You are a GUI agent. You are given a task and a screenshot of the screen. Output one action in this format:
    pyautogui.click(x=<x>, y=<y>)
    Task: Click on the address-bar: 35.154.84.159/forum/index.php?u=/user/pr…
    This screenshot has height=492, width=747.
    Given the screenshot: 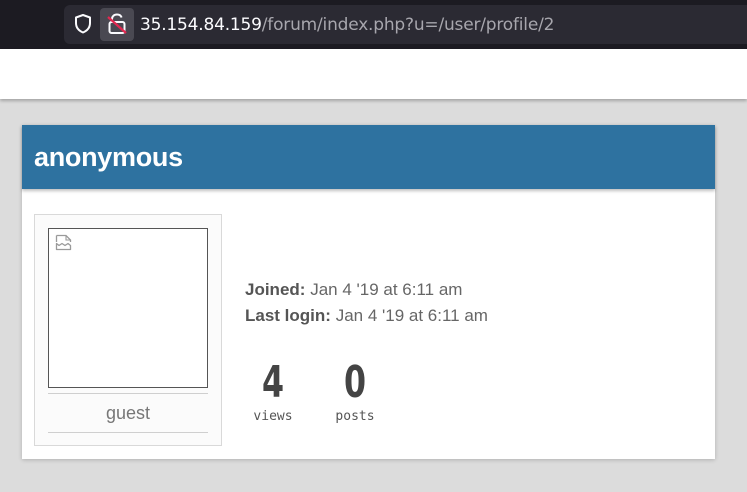 What is the action you would take?
    pyautogui.click(x=405, y=24)
    